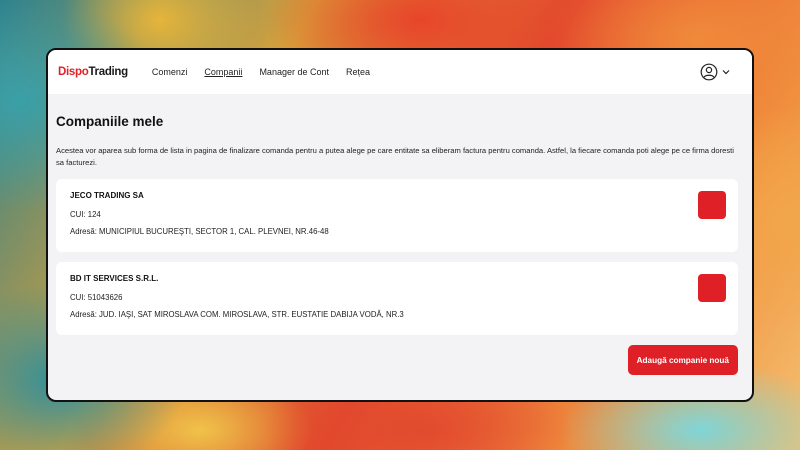  What do you see at coordinates (709, 72) in the screenshot?
I see `user-circle-icon` at bounding box center [709, 72].